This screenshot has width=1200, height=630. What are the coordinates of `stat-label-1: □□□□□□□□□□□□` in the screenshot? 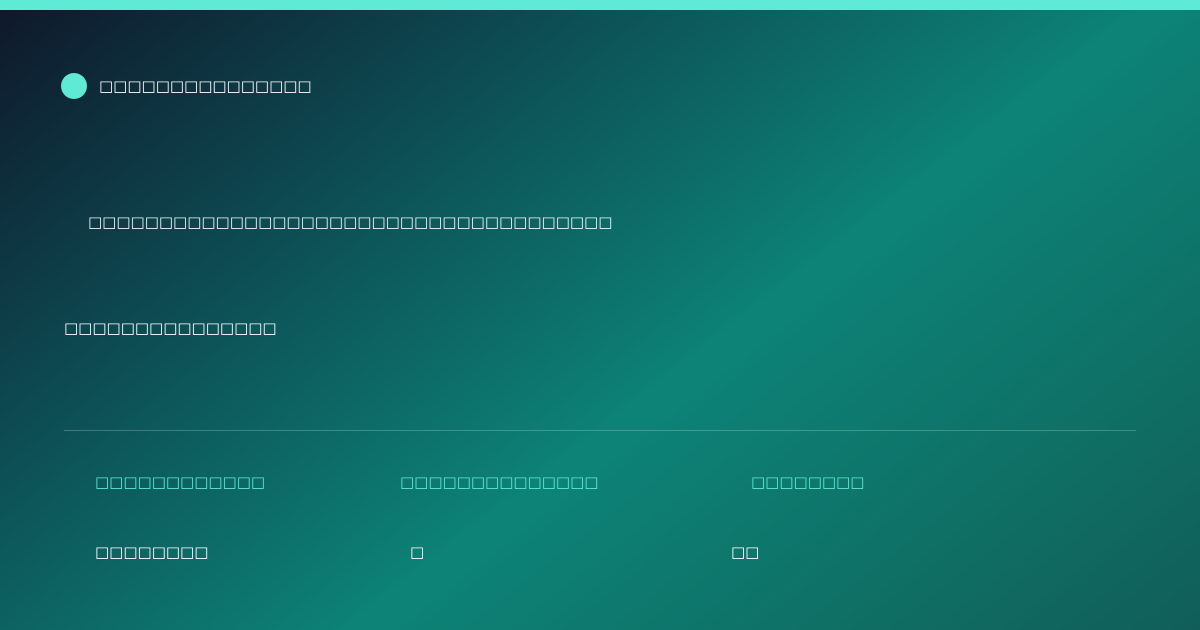 It's located at (180, 482).